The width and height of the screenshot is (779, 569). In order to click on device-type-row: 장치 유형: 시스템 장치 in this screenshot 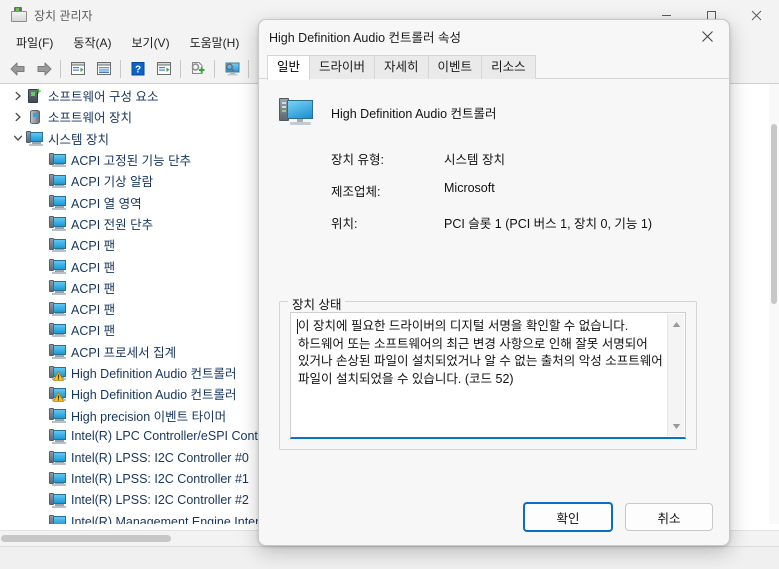, I will do `click(524, 158)`.